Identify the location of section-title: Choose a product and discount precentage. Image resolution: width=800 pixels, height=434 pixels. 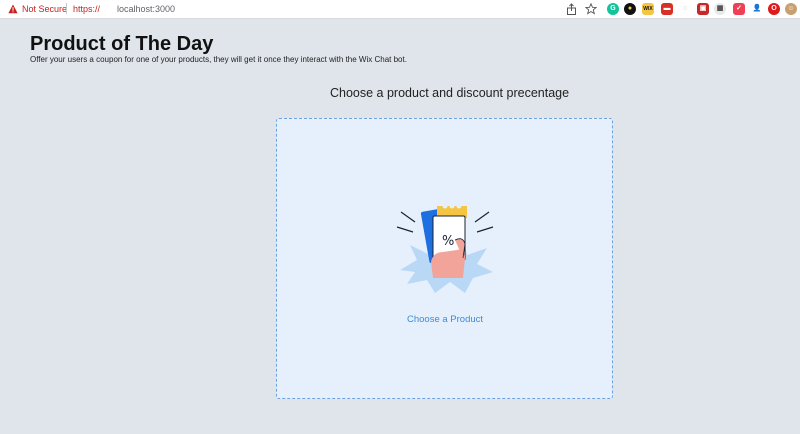
(450, 93).